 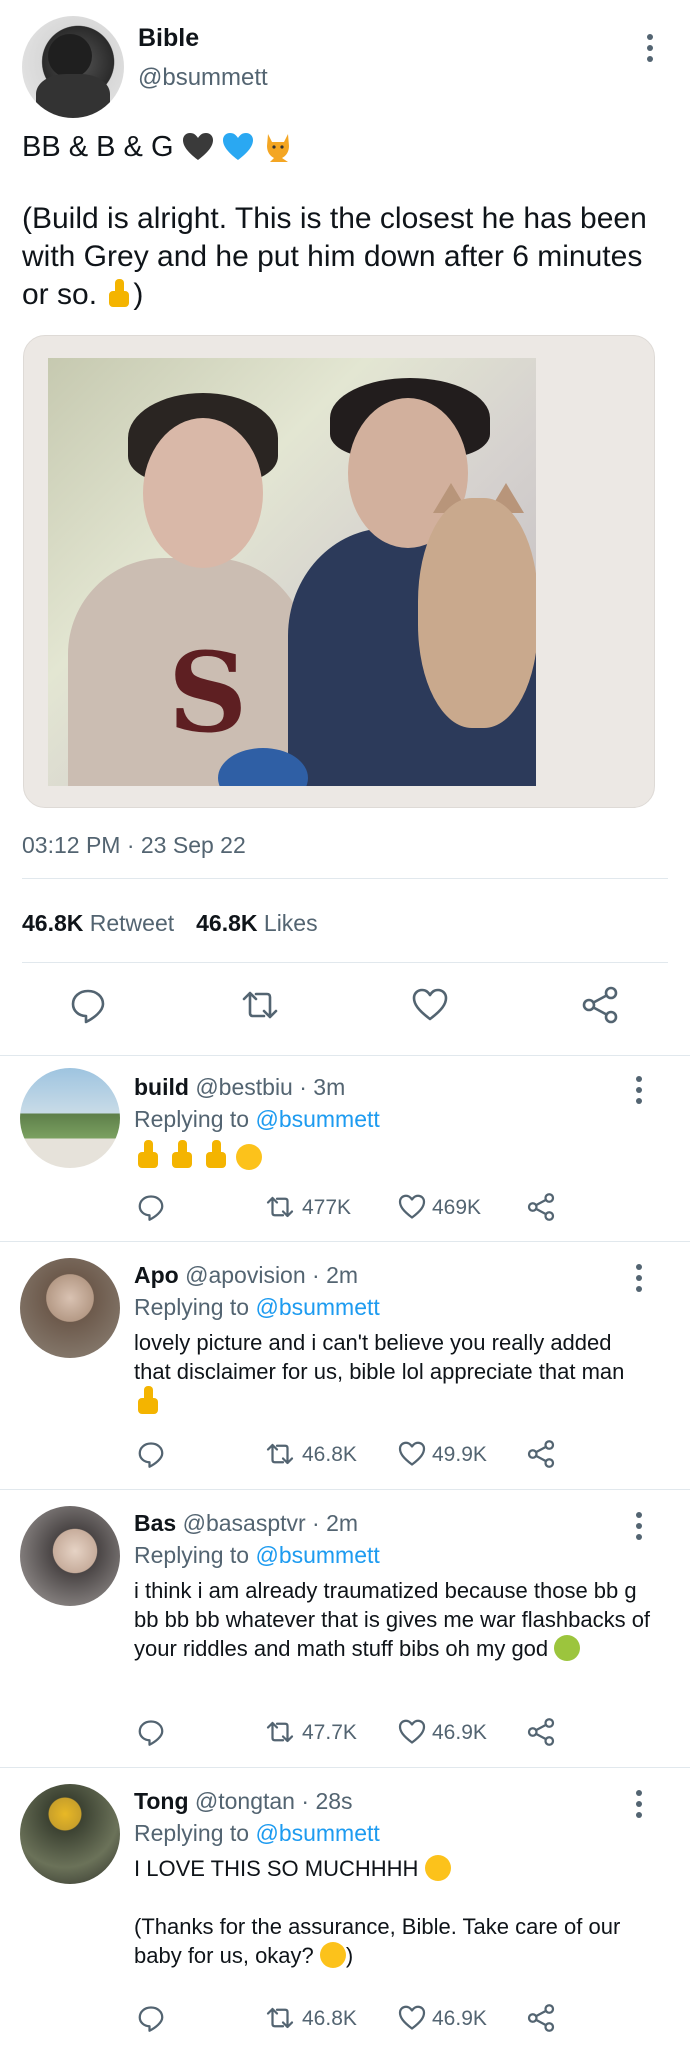 What do you see at coordinates (329, 1732) in the screenshot?
I see `reply-retweet-count: 47.7K` at bounding box center [329, 1732].